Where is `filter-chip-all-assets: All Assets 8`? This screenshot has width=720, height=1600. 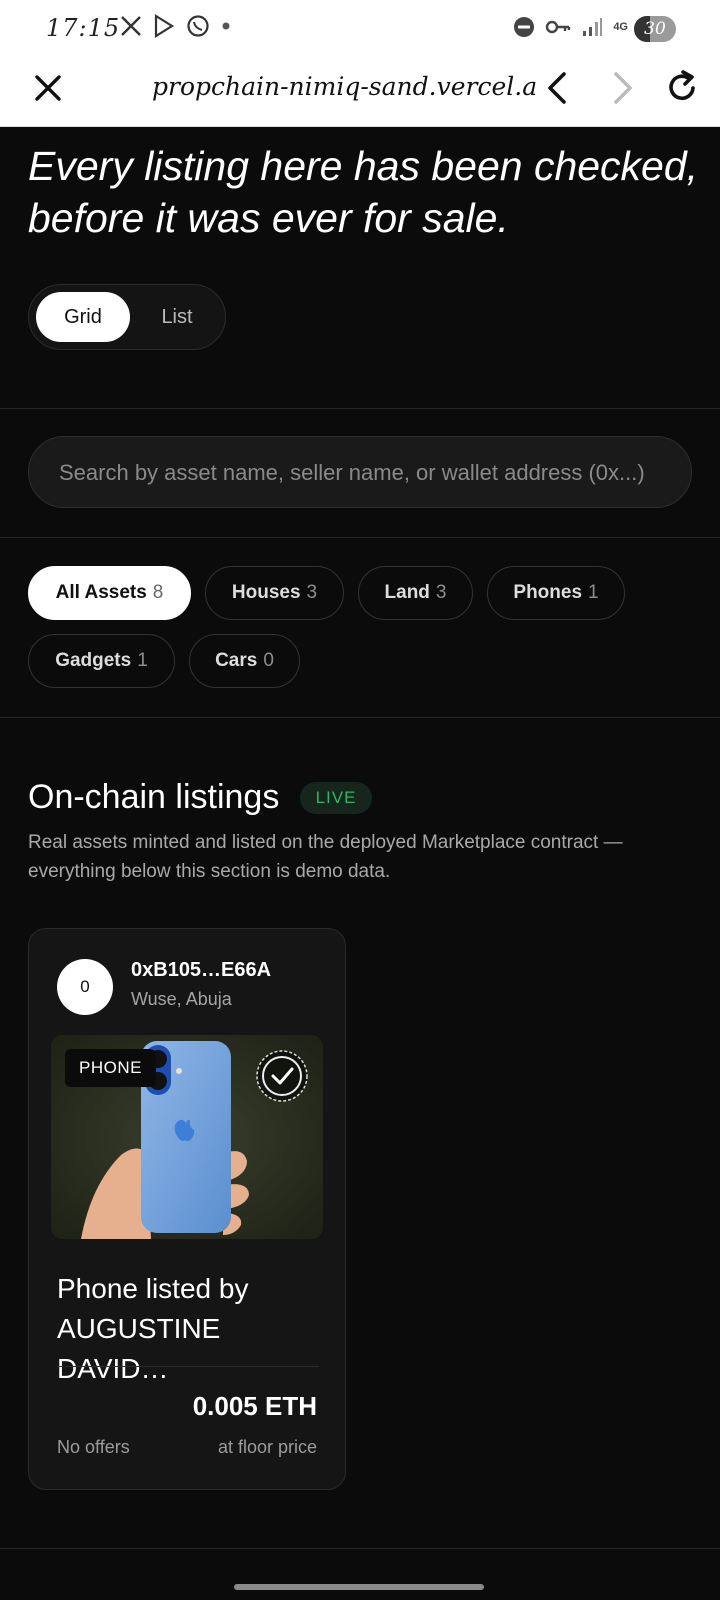 filter-chip-all-assets: All Assets 8 is located at coordinates (109, 593).